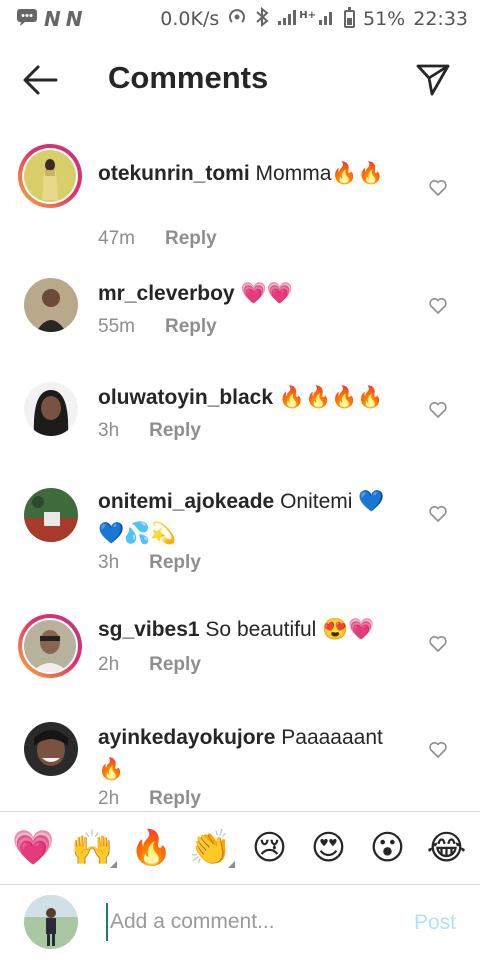 This screenshot has width=480, height=960. I want to click on fire-emoji: 🔥, so click(151, 848).